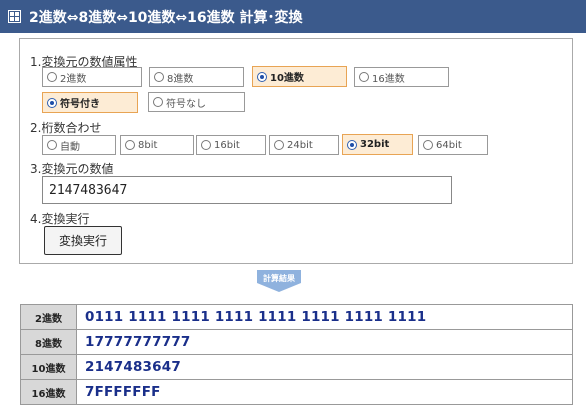 This screenshot has width=586, height=414. I want to click on row-header: 8進数, so click(48, 342).